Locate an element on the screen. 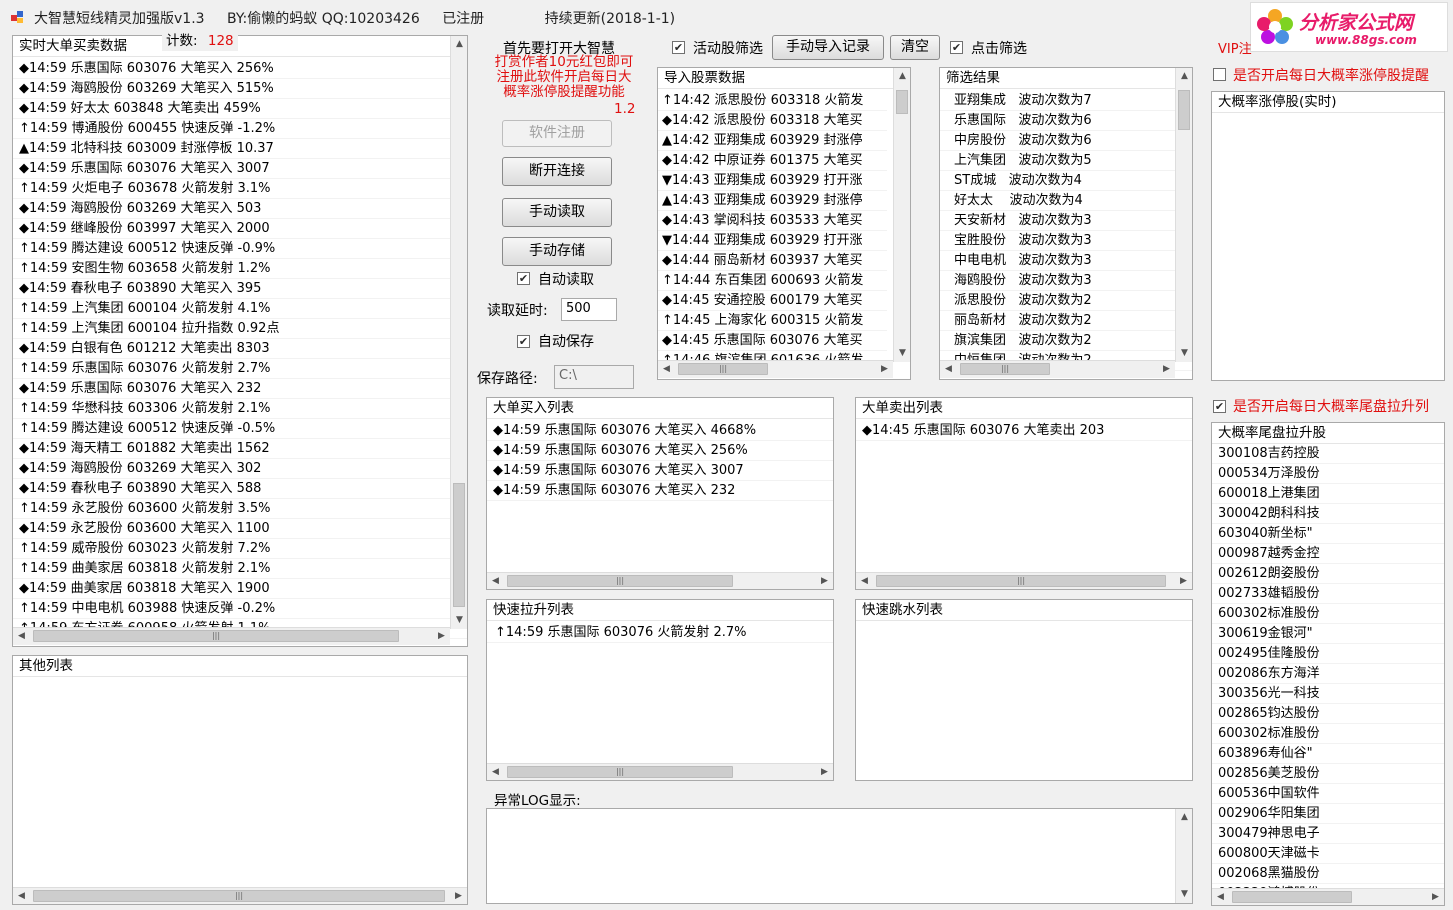  list-item: ↑14:59 腾达建设 600512 快速反弹 -0.5% is located at coordinates (240, 429).